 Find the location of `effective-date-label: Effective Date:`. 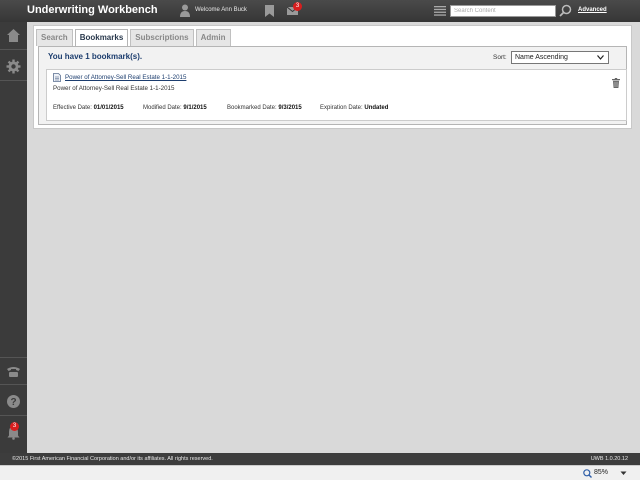

effective-date-label: Effective Date: is located at coordinates (72, 108).